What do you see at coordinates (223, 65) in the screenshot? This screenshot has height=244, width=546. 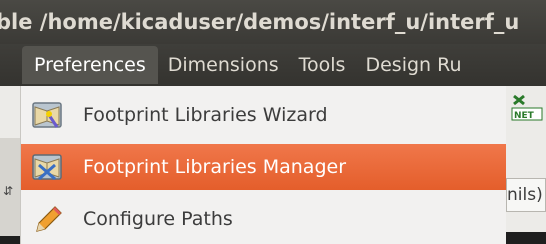 I see `menu-dimensions: Dimensions` at bounding box center [223, 65].